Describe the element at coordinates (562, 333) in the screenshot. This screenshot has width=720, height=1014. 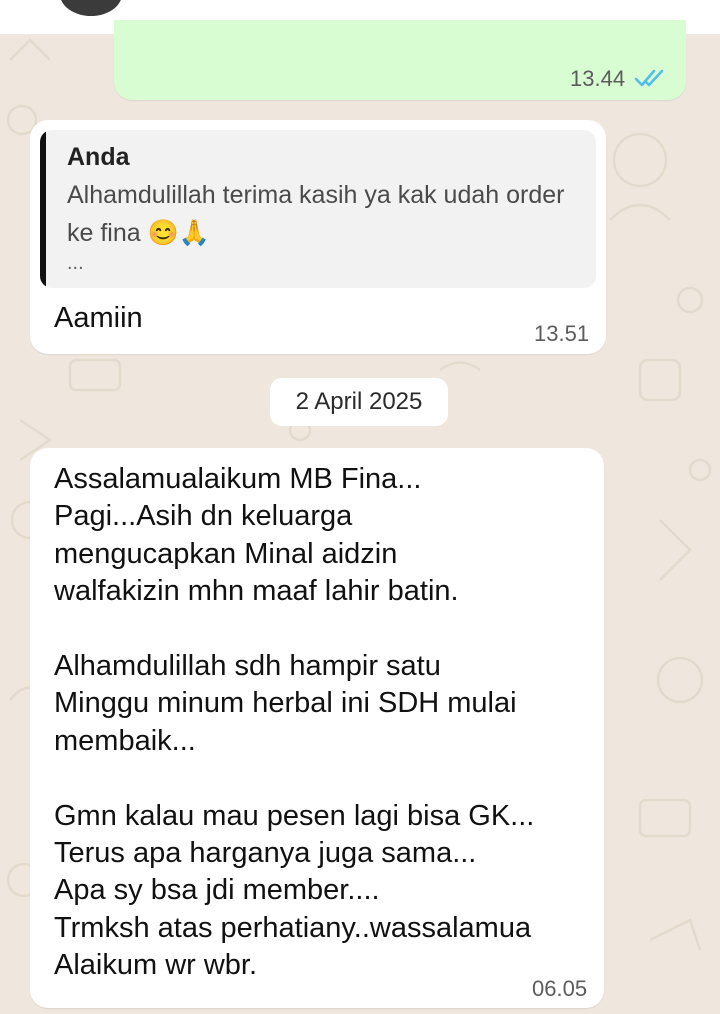
I see `message-time: 13.51` at that location.